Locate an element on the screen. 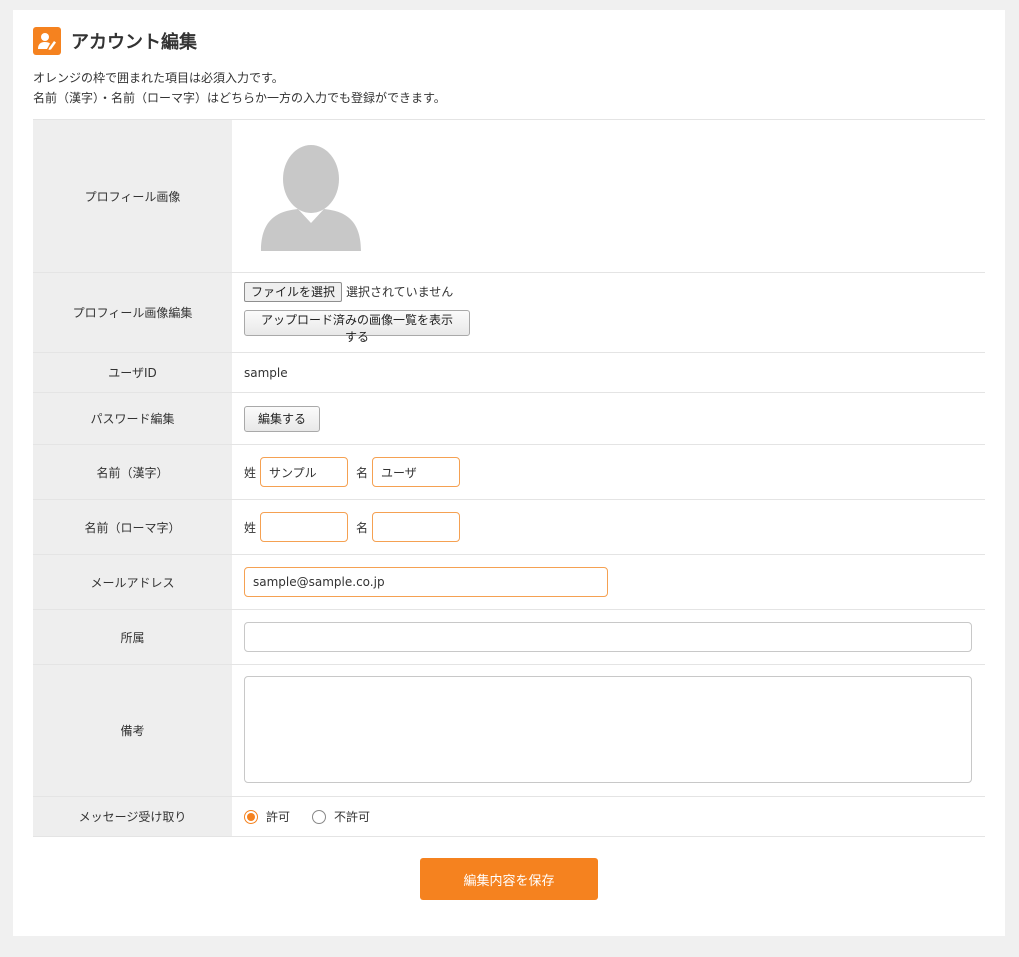 This screenshot has height=957, width=1019. label-email: メールアドレス is located at coordinates (132, 582).